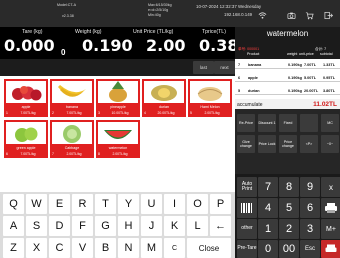 The width and height of the screenshot is (340, 258). Describe the element at coordinates (268, 249) in the screenshot. I see `key-0: 0` at that location.